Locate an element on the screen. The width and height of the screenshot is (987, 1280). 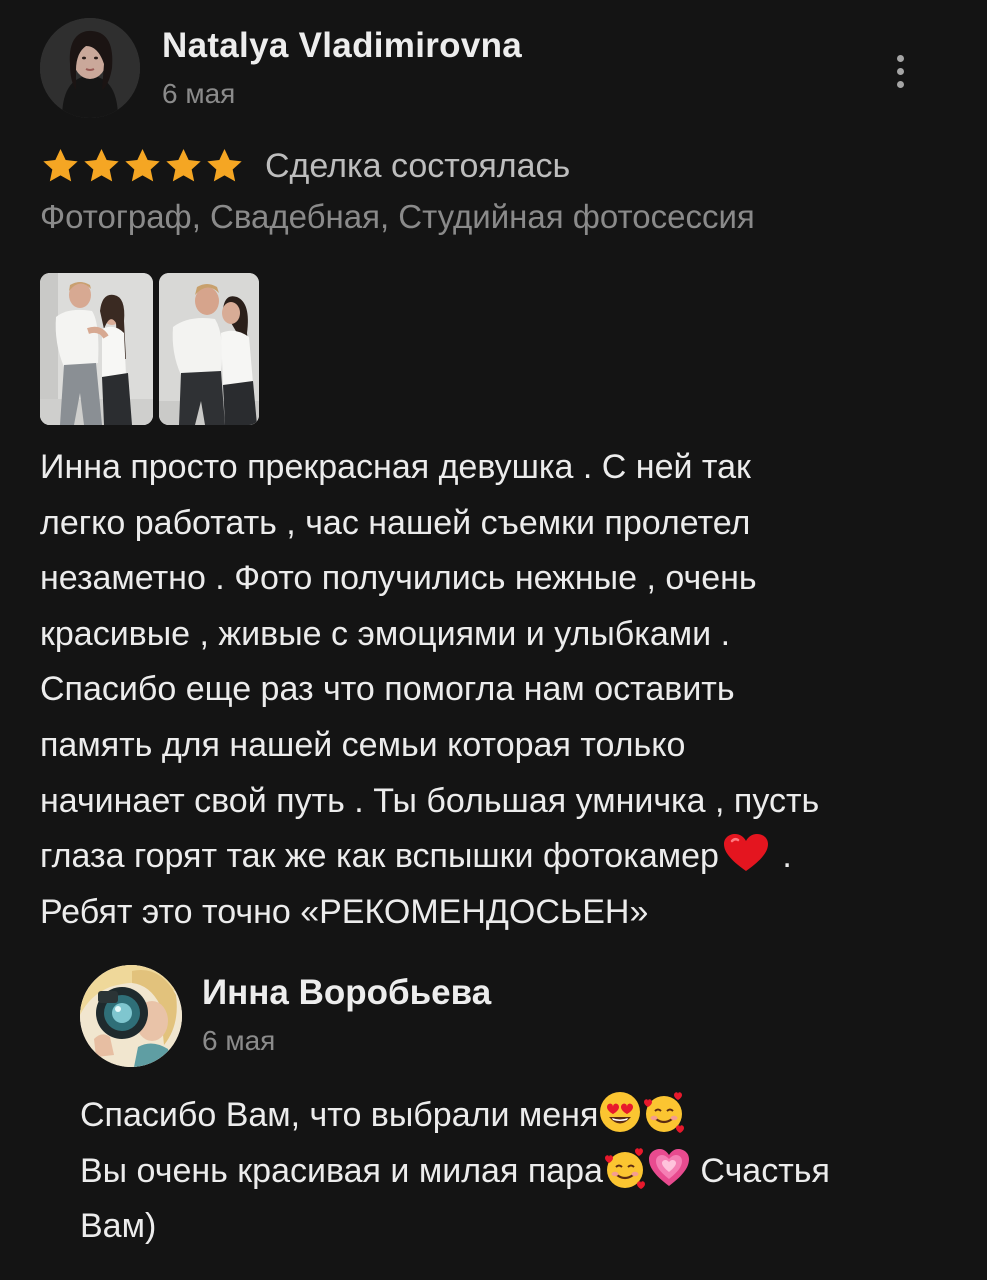
star-rating is located at coordinates (142, 166).